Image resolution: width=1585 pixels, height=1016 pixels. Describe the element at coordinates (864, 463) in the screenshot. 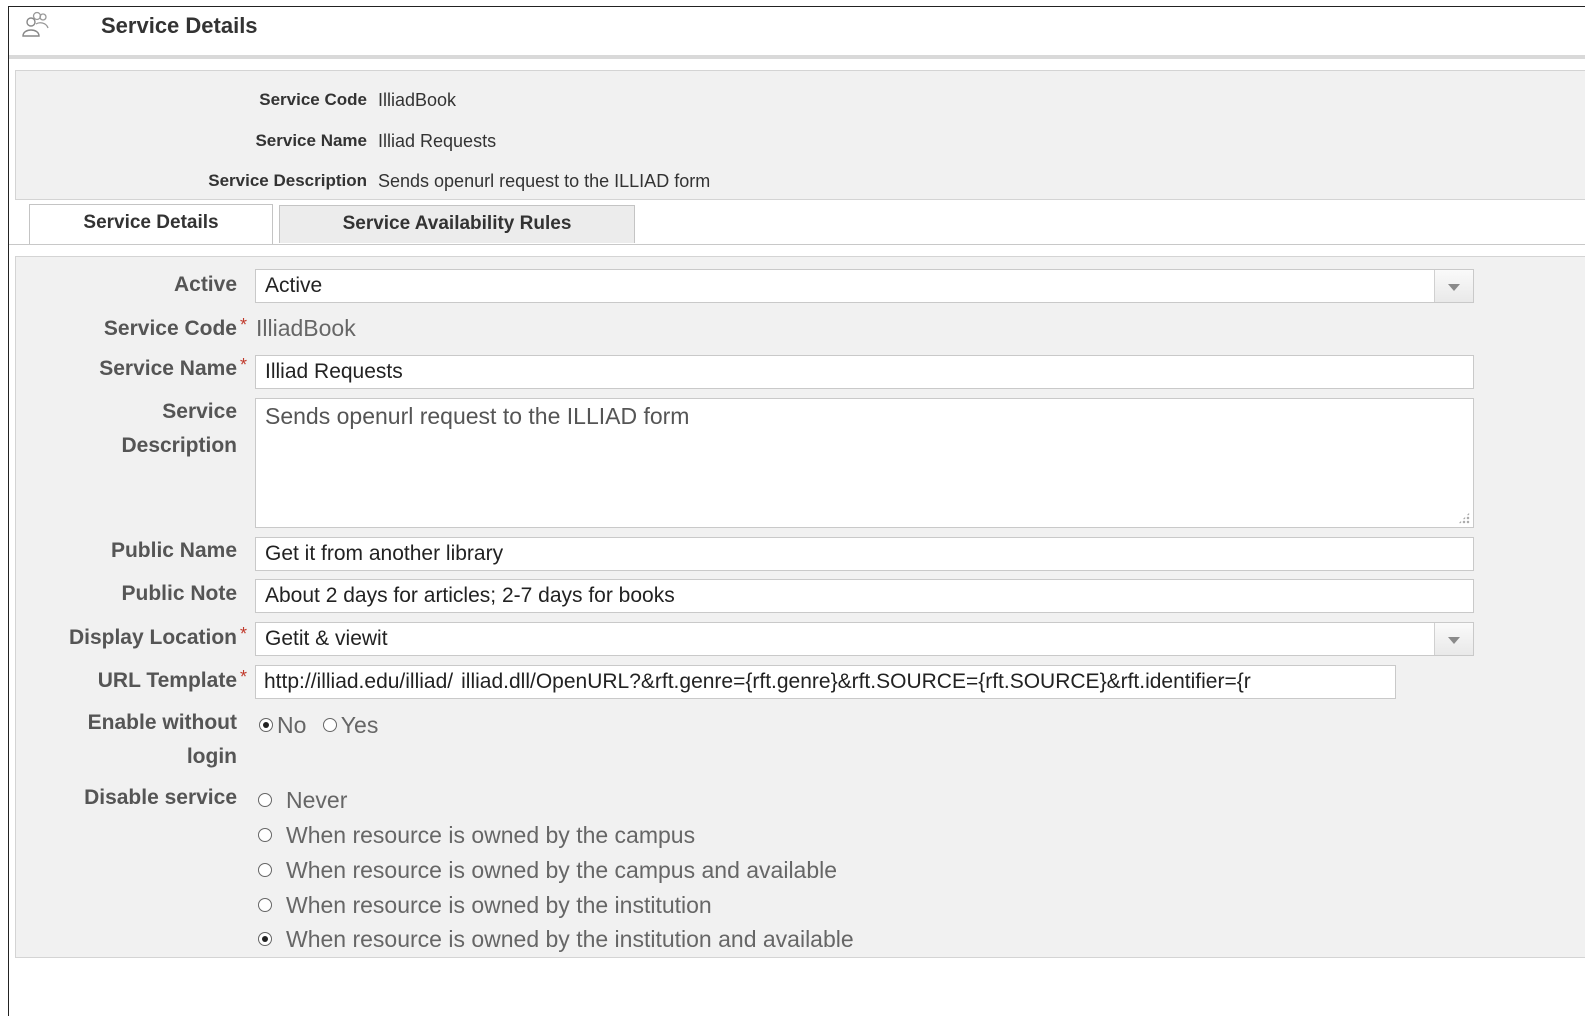

I see `service-description-textarea: Sends openurl request to the ILLIAD form` at that location.